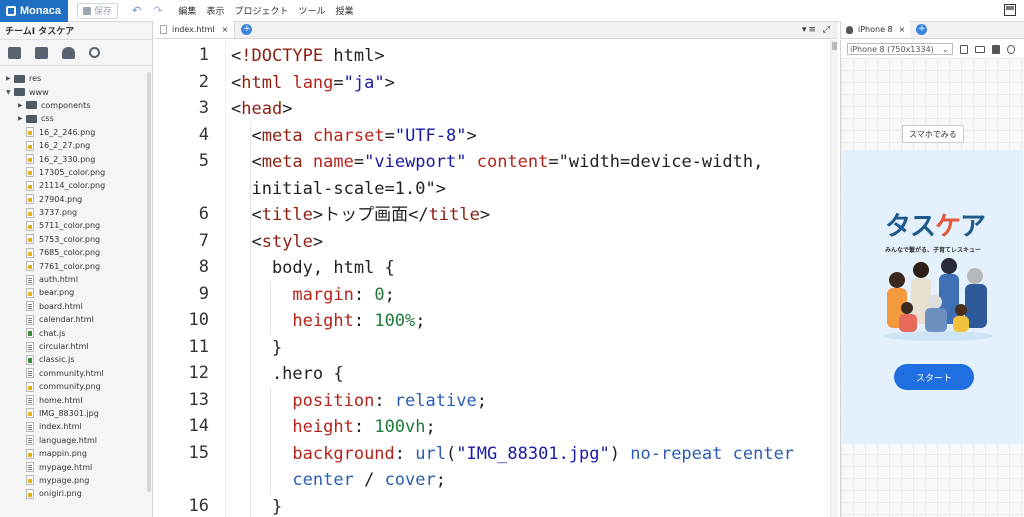 This screenshot has width=1024, height=517. Describe the element at coordinates (76, 440) in the screenshot. I see `file-item: language.html` at that location.